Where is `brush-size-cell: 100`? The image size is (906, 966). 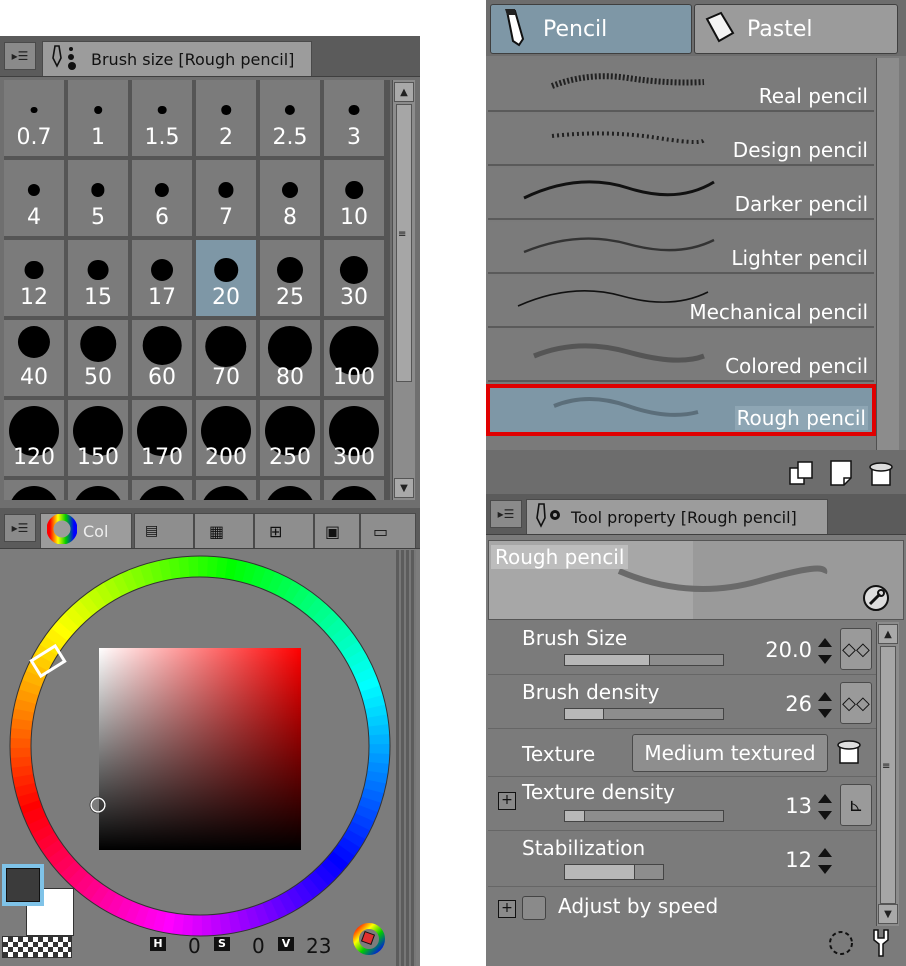
brush-size-cell: 100 is located at coordinates (355, 359).